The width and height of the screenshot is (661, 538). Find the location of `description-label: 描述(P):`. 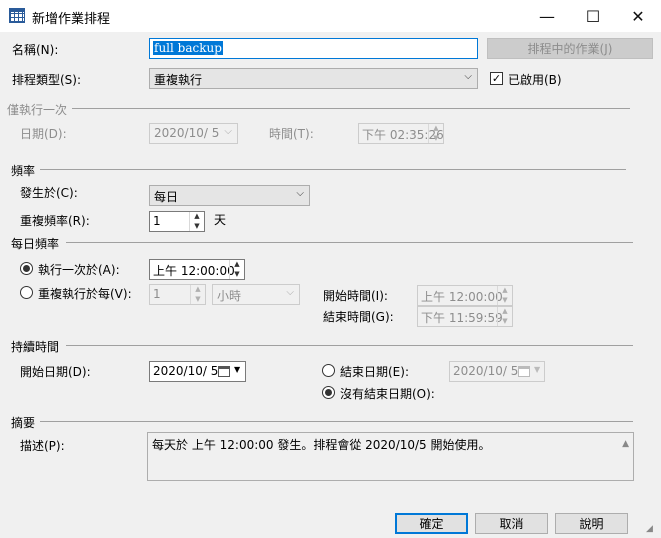

description-label: 描述(P): is located at coordinates (42, 446).